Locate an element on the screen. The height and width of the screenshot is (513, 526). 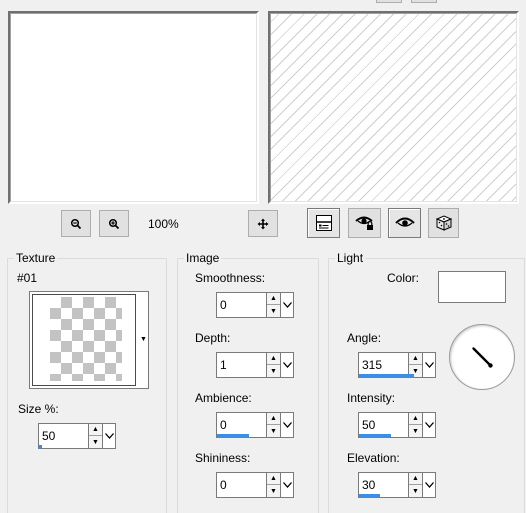
eye-lock-icon is located at coordinates (363, 223).